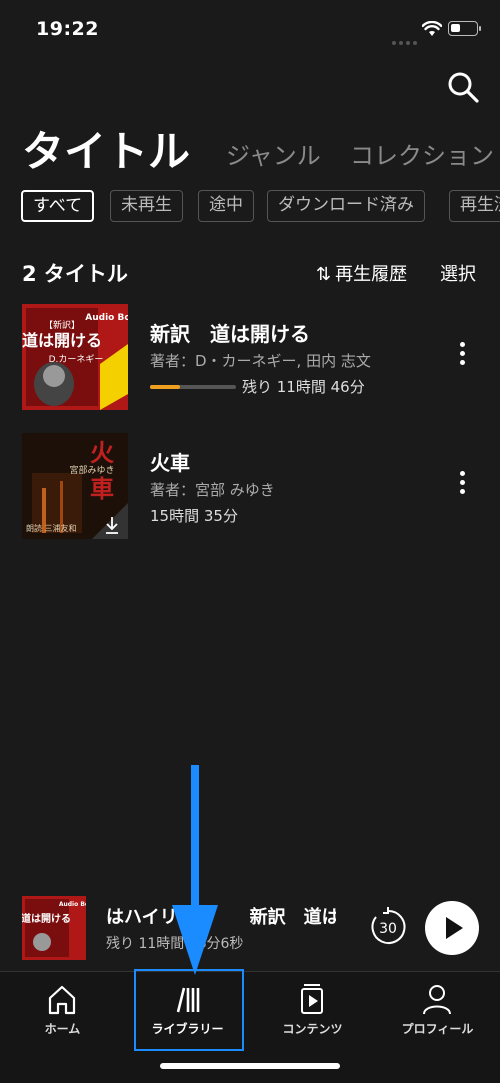 This screenshot has height=1083, width=500. What do you see at coordinates (62, 325) in the screenshot?
I see `cover-top-text: 【新訳】` at bounding box center [62, 325].